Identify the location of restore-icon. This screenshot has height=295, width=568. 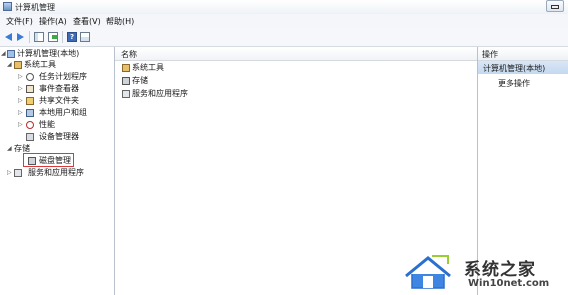
(555, 7).